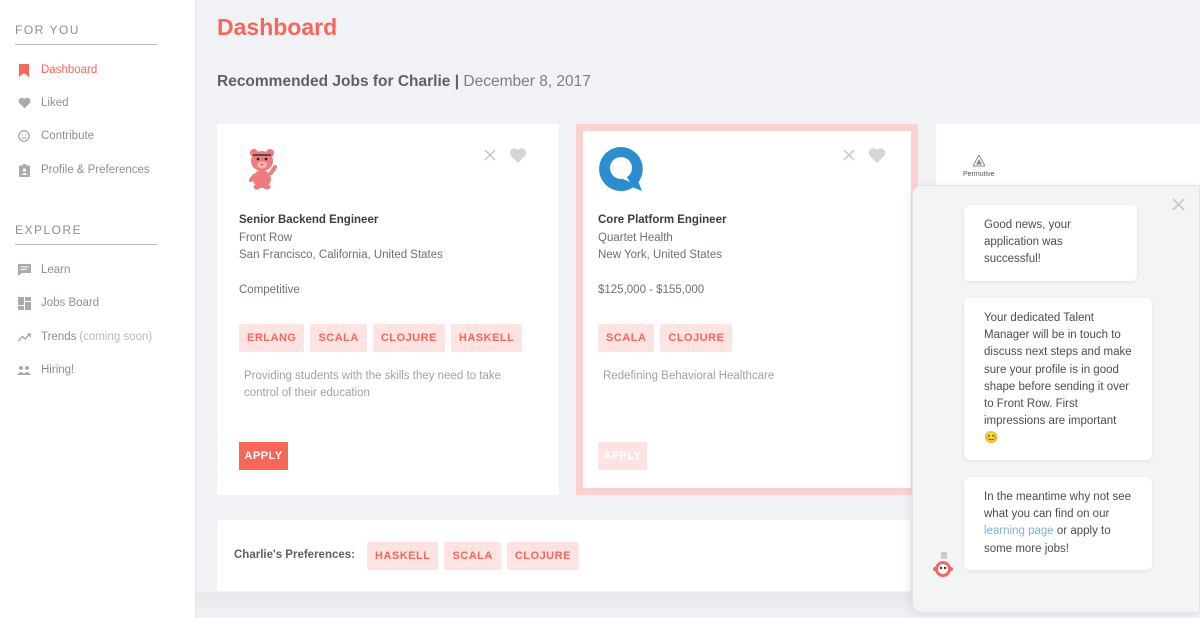 The image size is (1200, 618). What do you see at coordinates (70, 303) in the screenshot?
I see `sidebar-item-label: Jobs Board` at bounding box center [70, 303].